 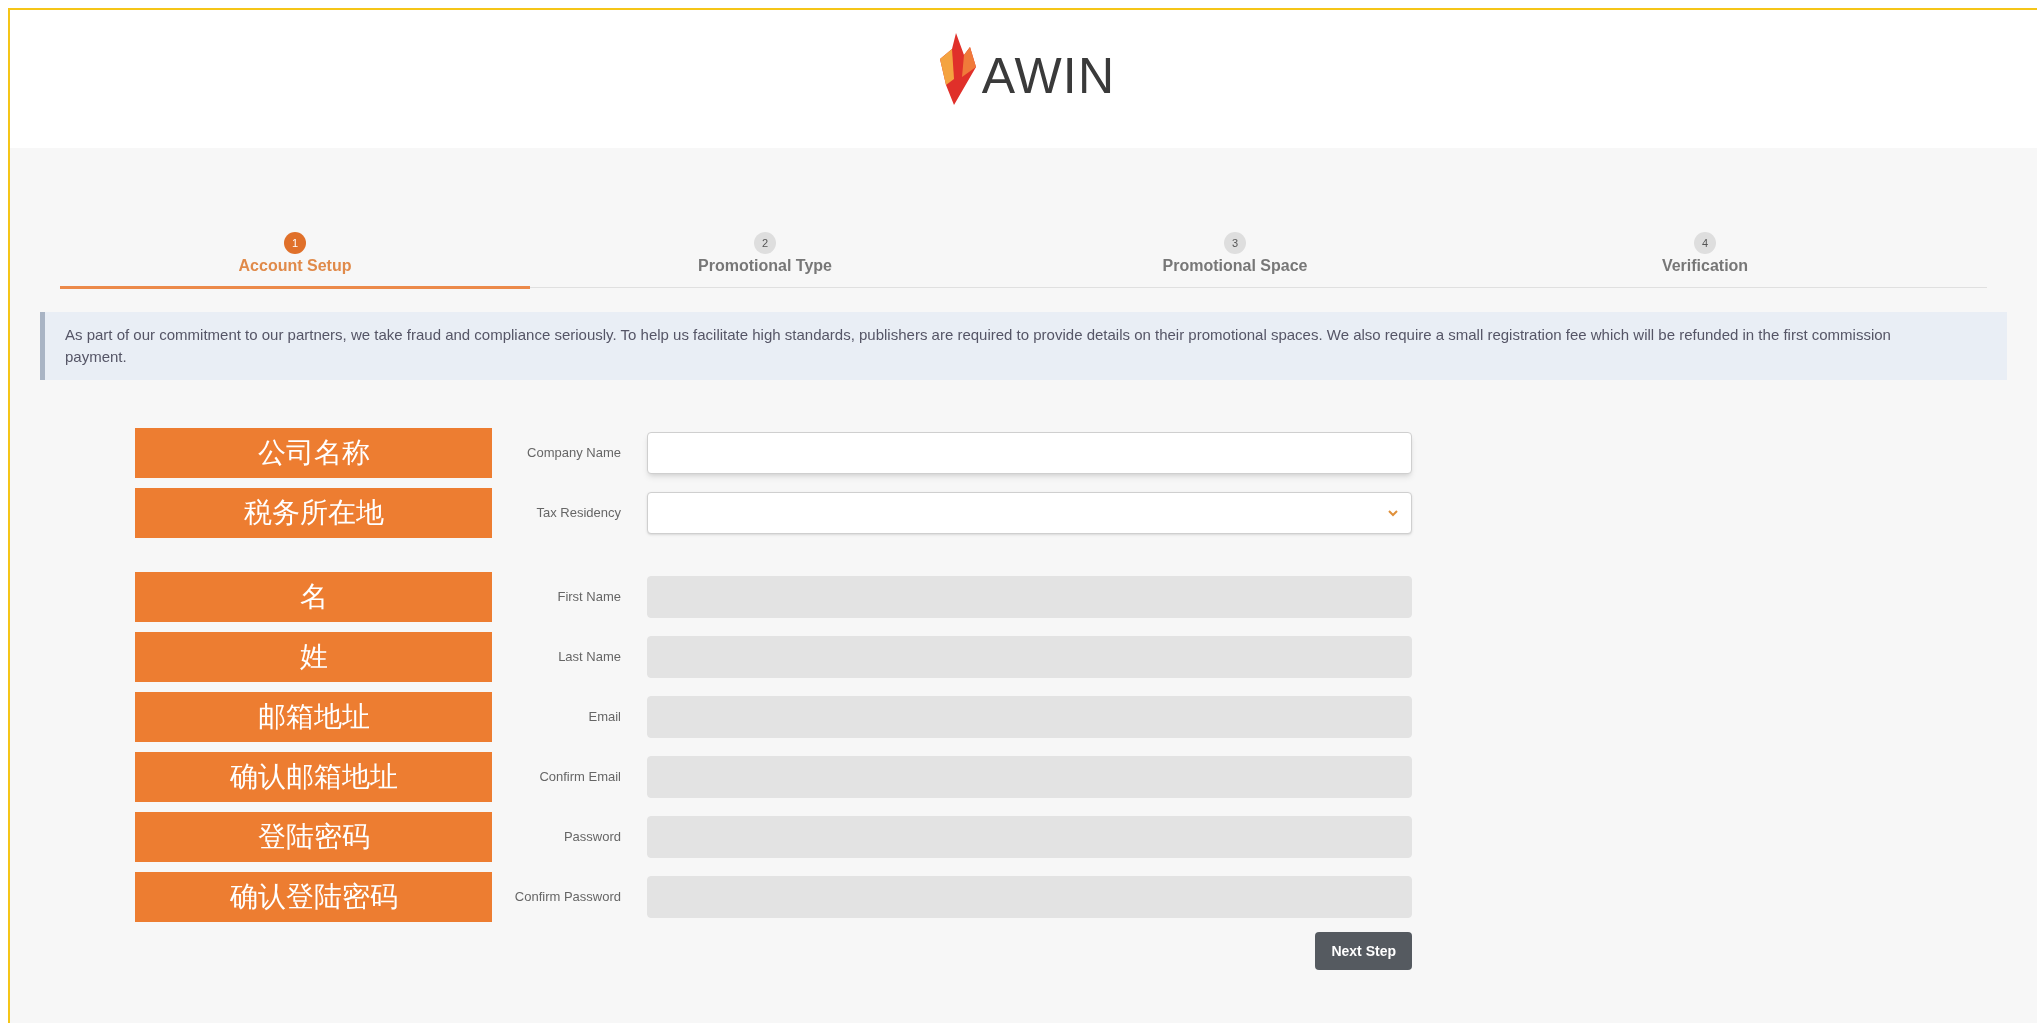 What do you see at coordinates (313, 897) in the screenshot?
I see `annotation-label: 确认登陆密码` at bounding box center [313, 897].